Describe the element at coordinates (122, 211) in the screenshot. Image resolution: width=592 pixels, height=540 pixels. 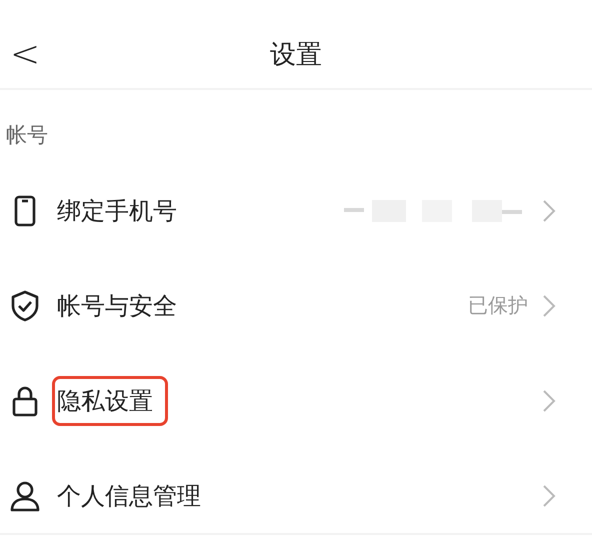
I see `setting-label: 绑定手机号` at that location.